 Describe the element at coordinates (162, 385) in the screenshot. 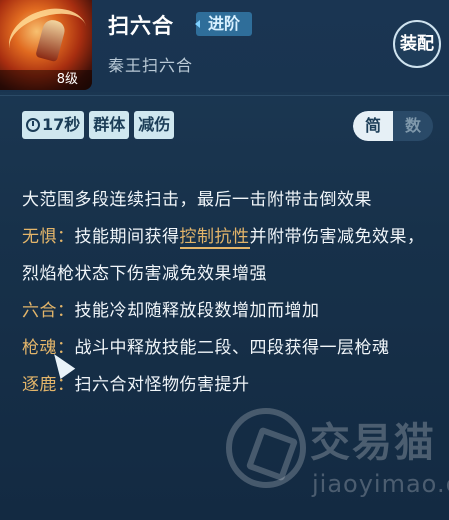

I see `effect-text: 扫六合对怪物伤害提升` at that location.